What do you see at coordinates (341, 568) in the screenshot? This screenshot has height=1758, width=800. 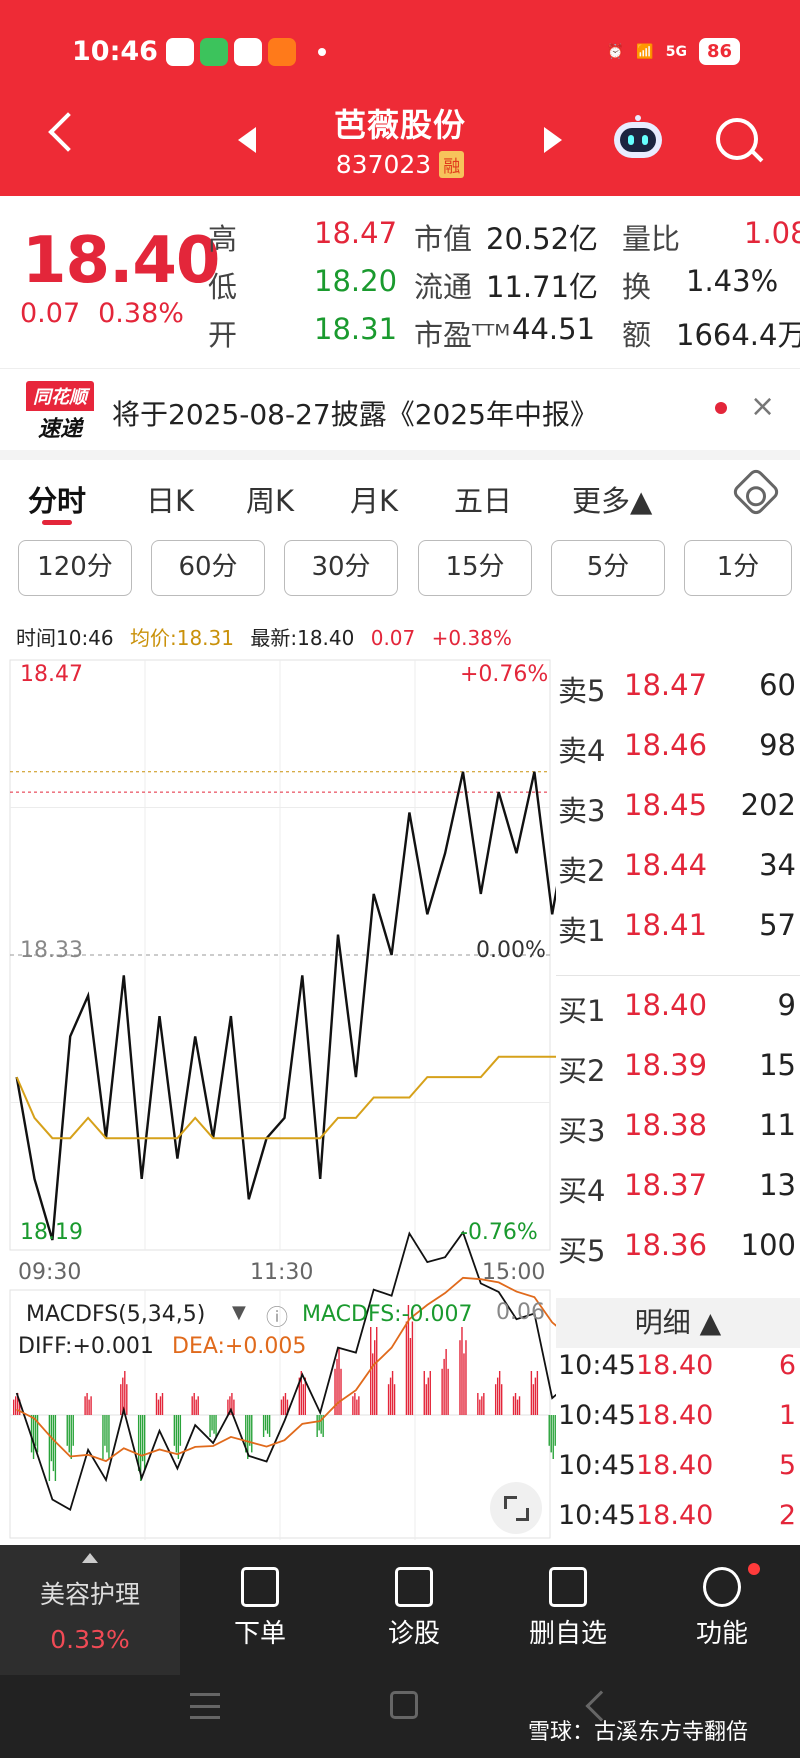 I see `period-30: 30分` at bounding box center [341, 568].